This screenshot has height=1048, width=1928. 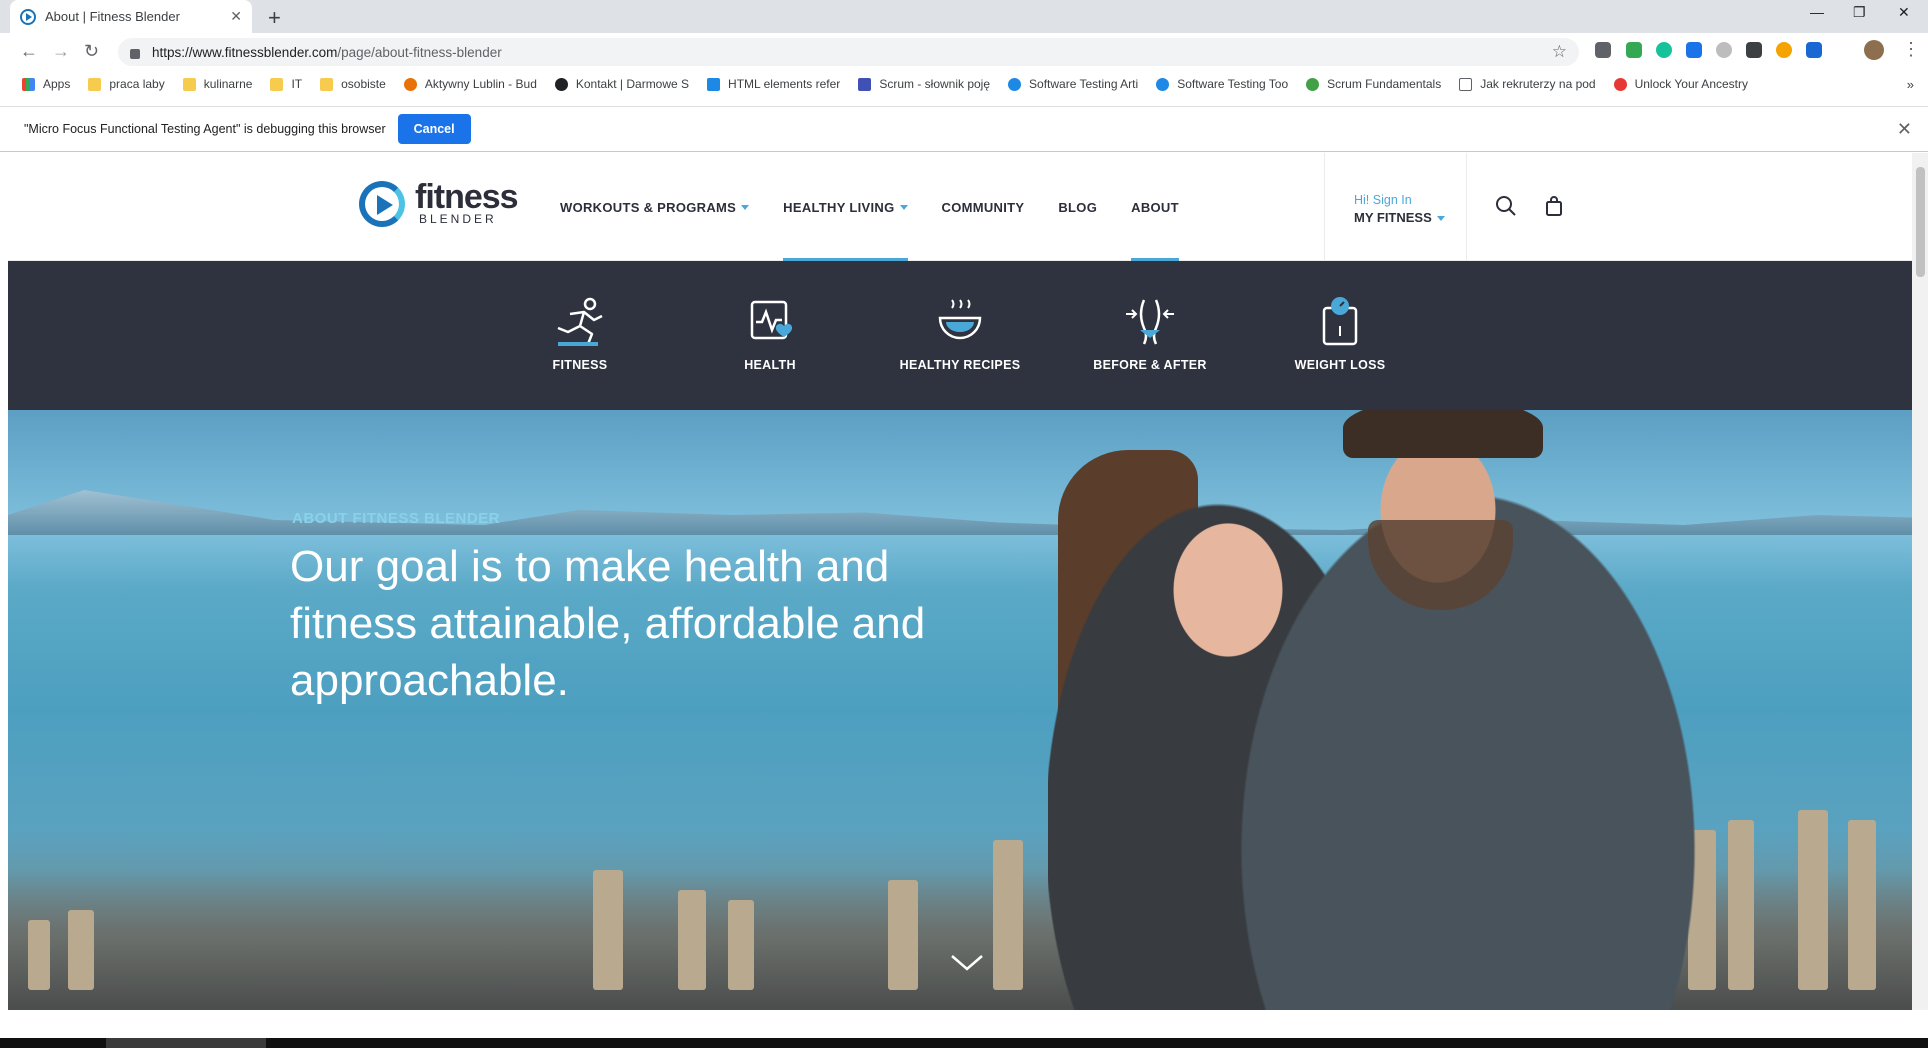 I want to click on page-scrollbar, so click(x=1920, y=581).